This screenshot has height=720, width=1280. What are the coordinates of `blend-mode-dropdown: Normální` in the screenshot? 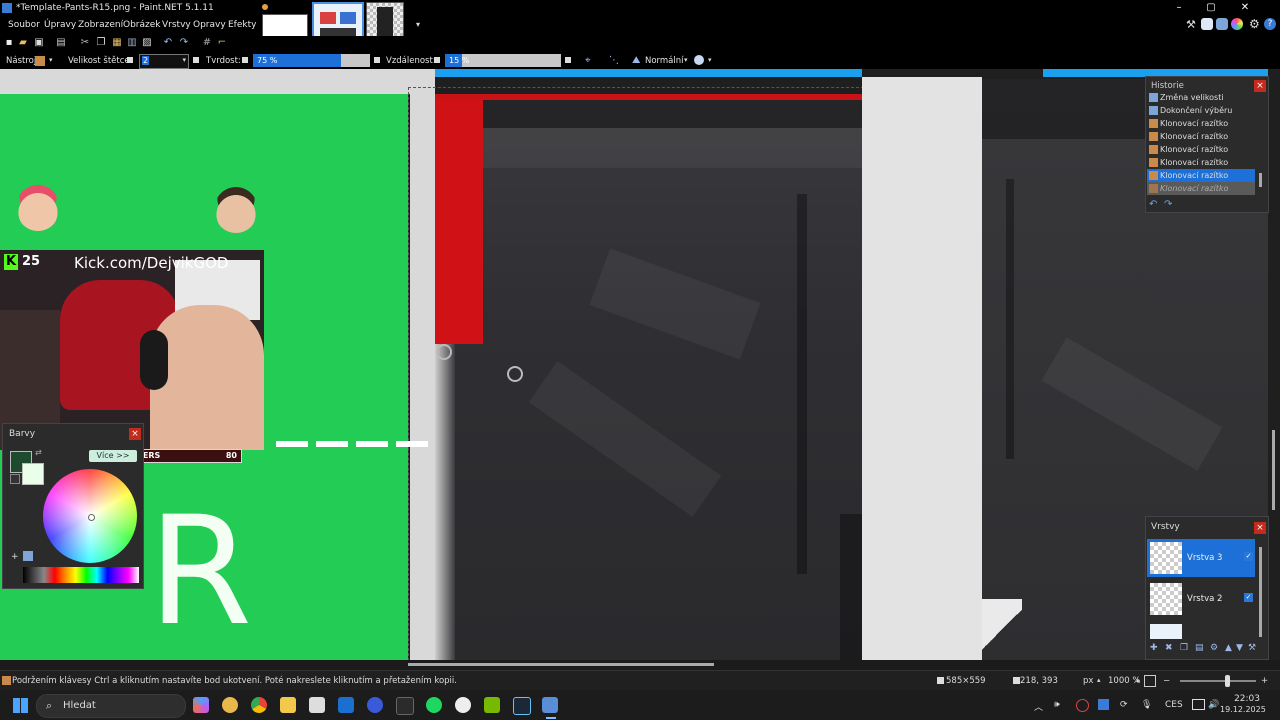 It's located at (664, 61).